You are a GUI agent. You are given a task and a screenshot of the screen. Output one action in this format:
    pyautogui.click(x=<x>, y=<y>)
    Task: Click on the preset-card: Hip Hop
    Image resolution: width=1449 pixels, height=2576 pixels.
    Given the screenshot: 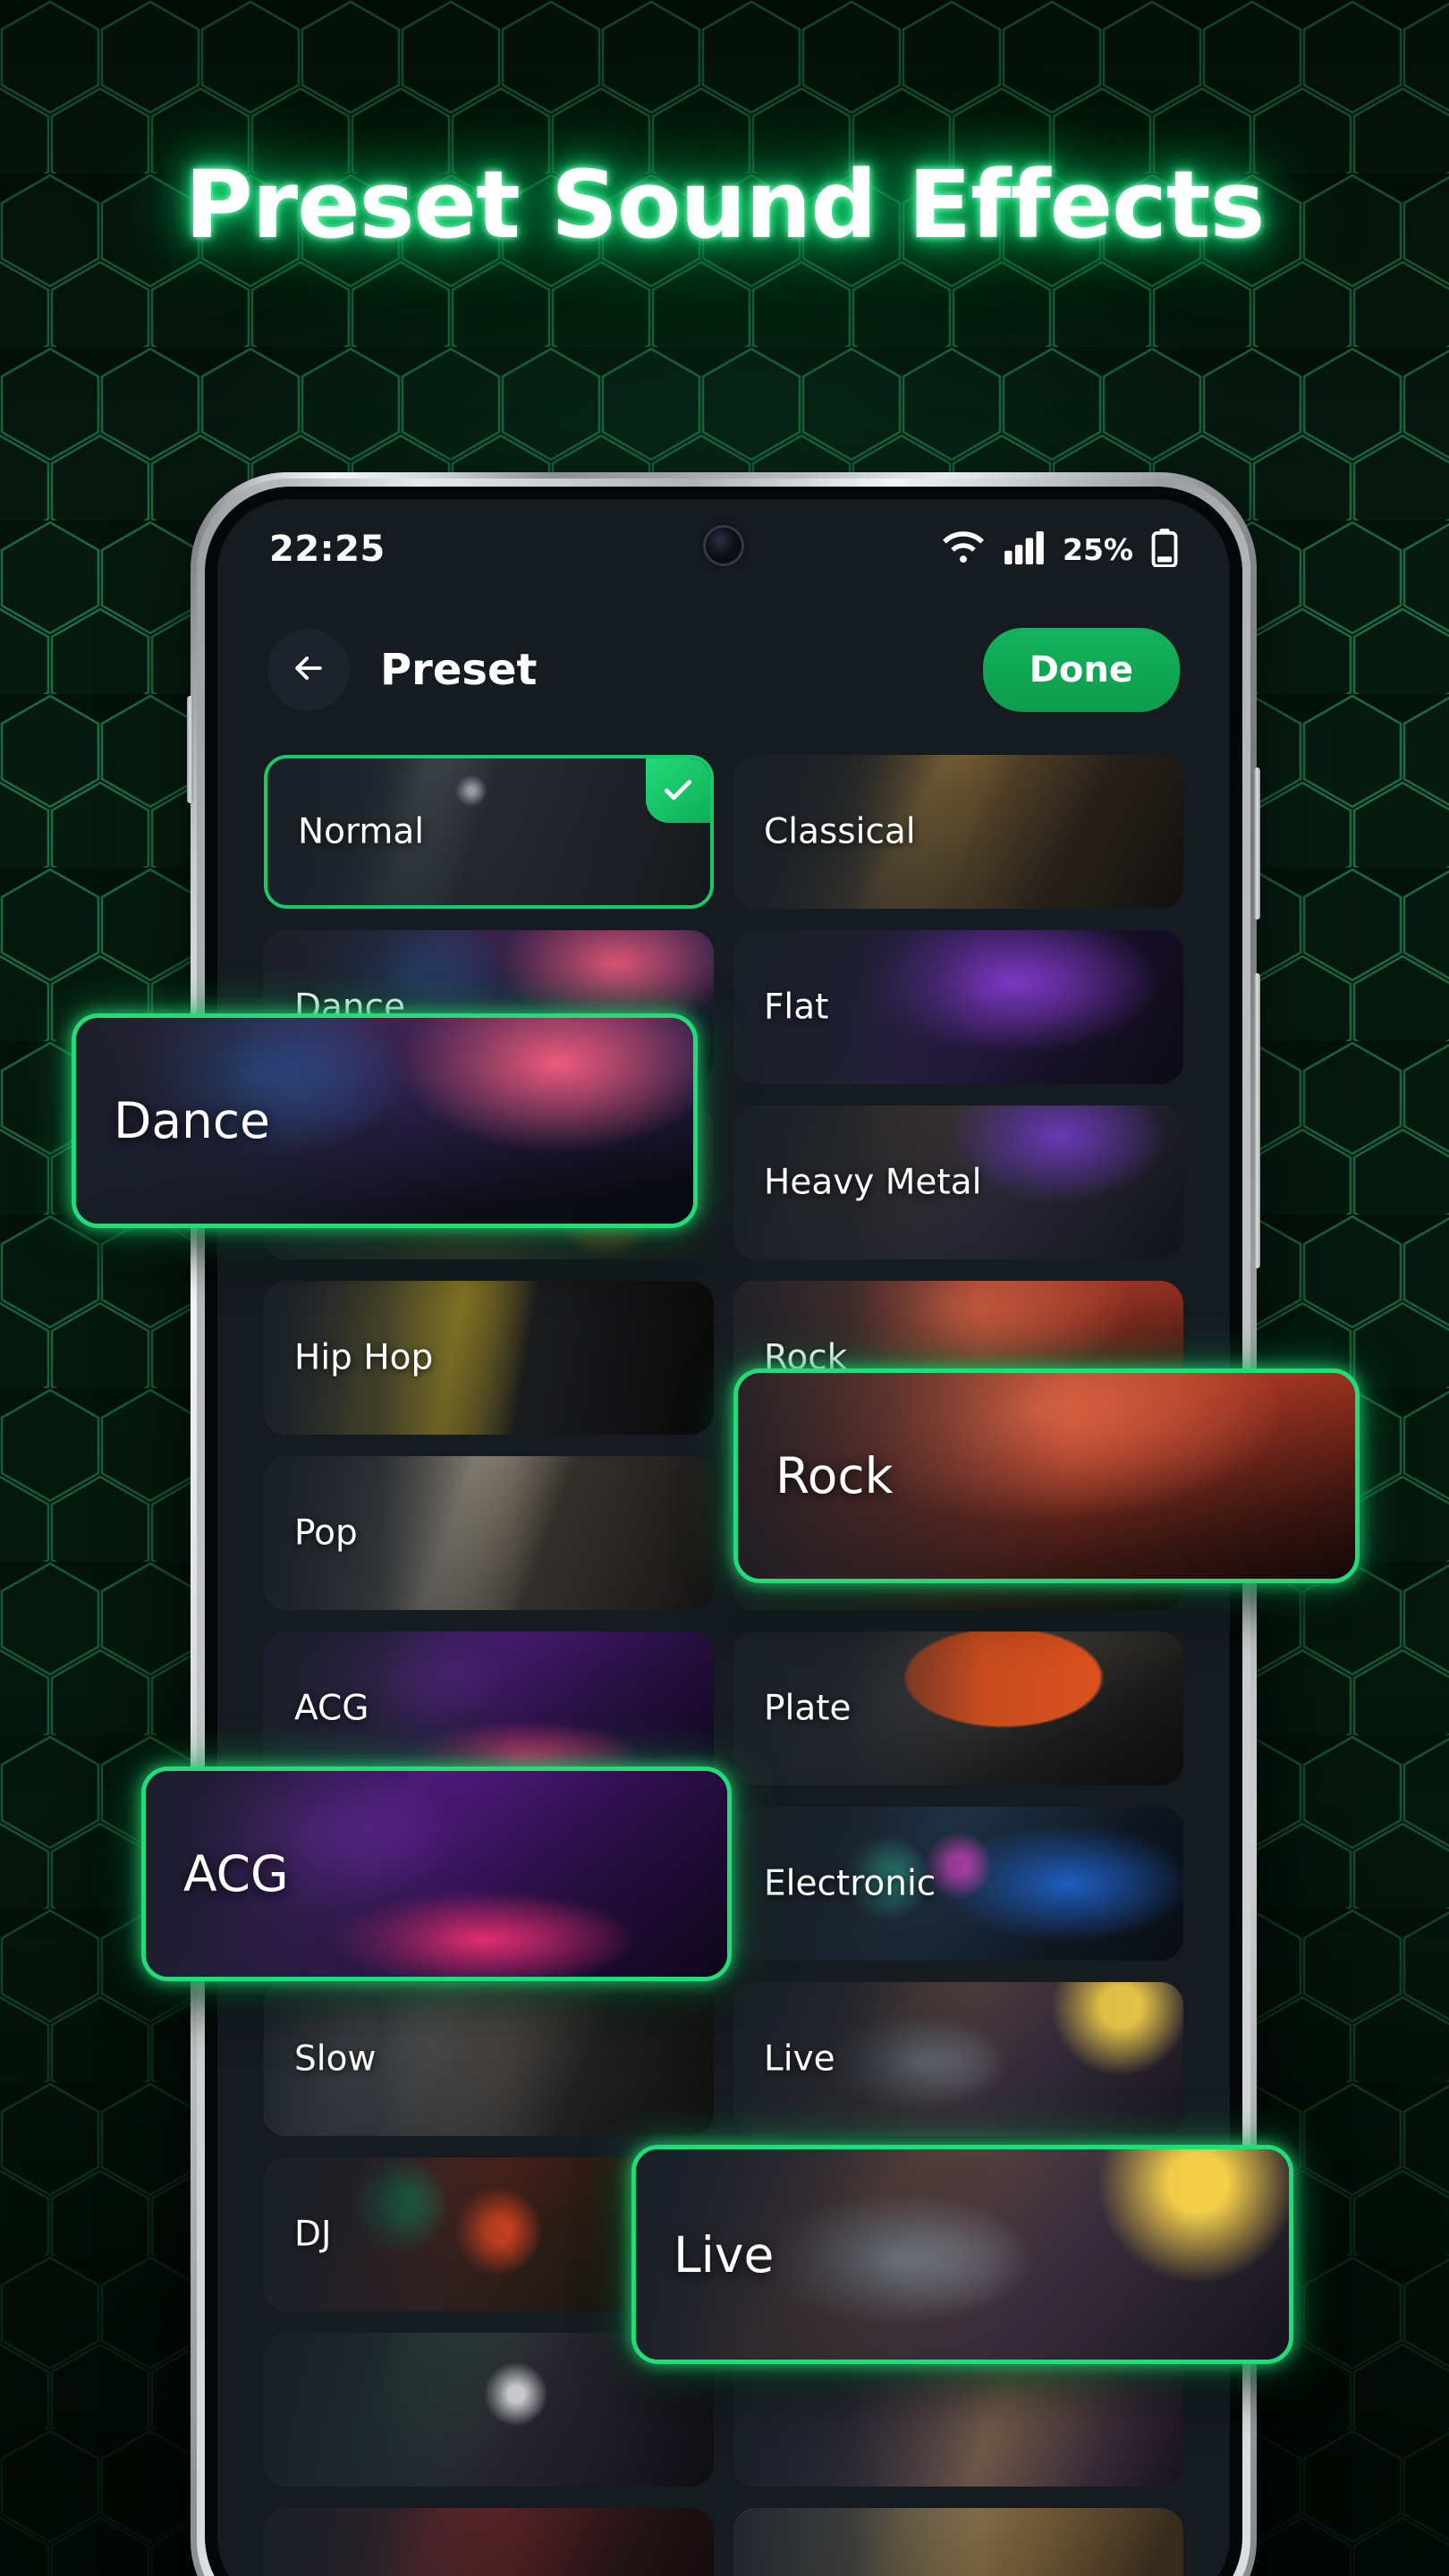 What is the action you would take?
    pyautogui.click(x=489, y=1358)
    